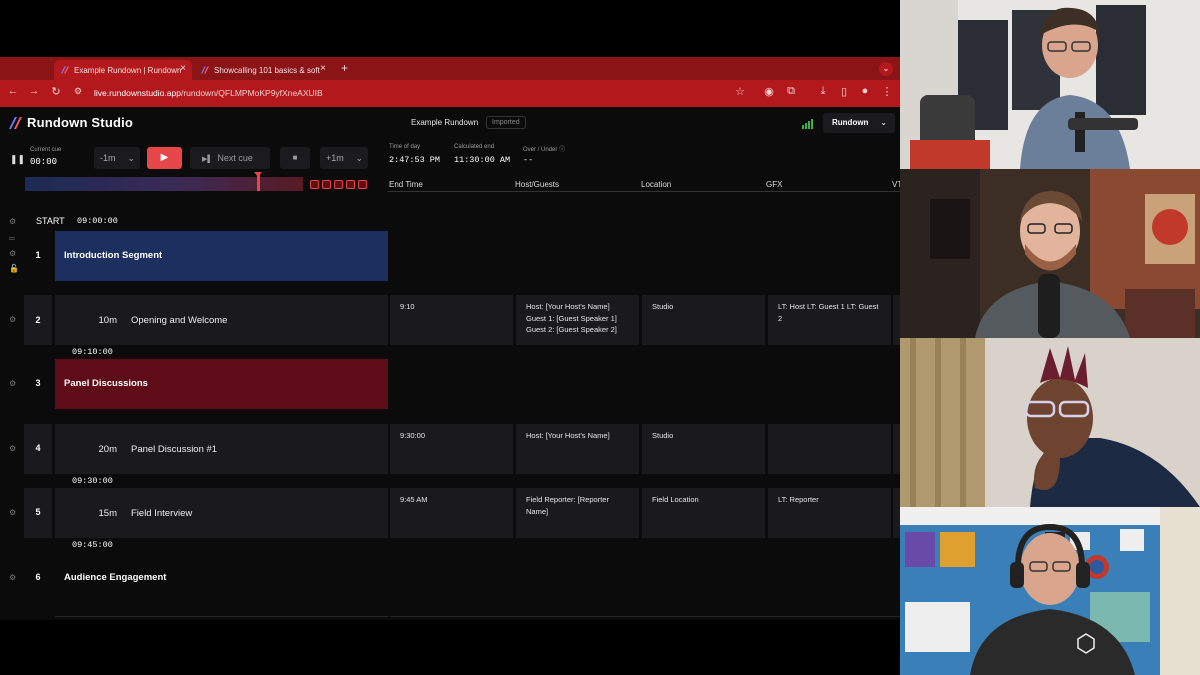 Image resolution: width=1200 pixels, height=675 pixels. I want to click on plus-label: +1m, so click(335, 158).